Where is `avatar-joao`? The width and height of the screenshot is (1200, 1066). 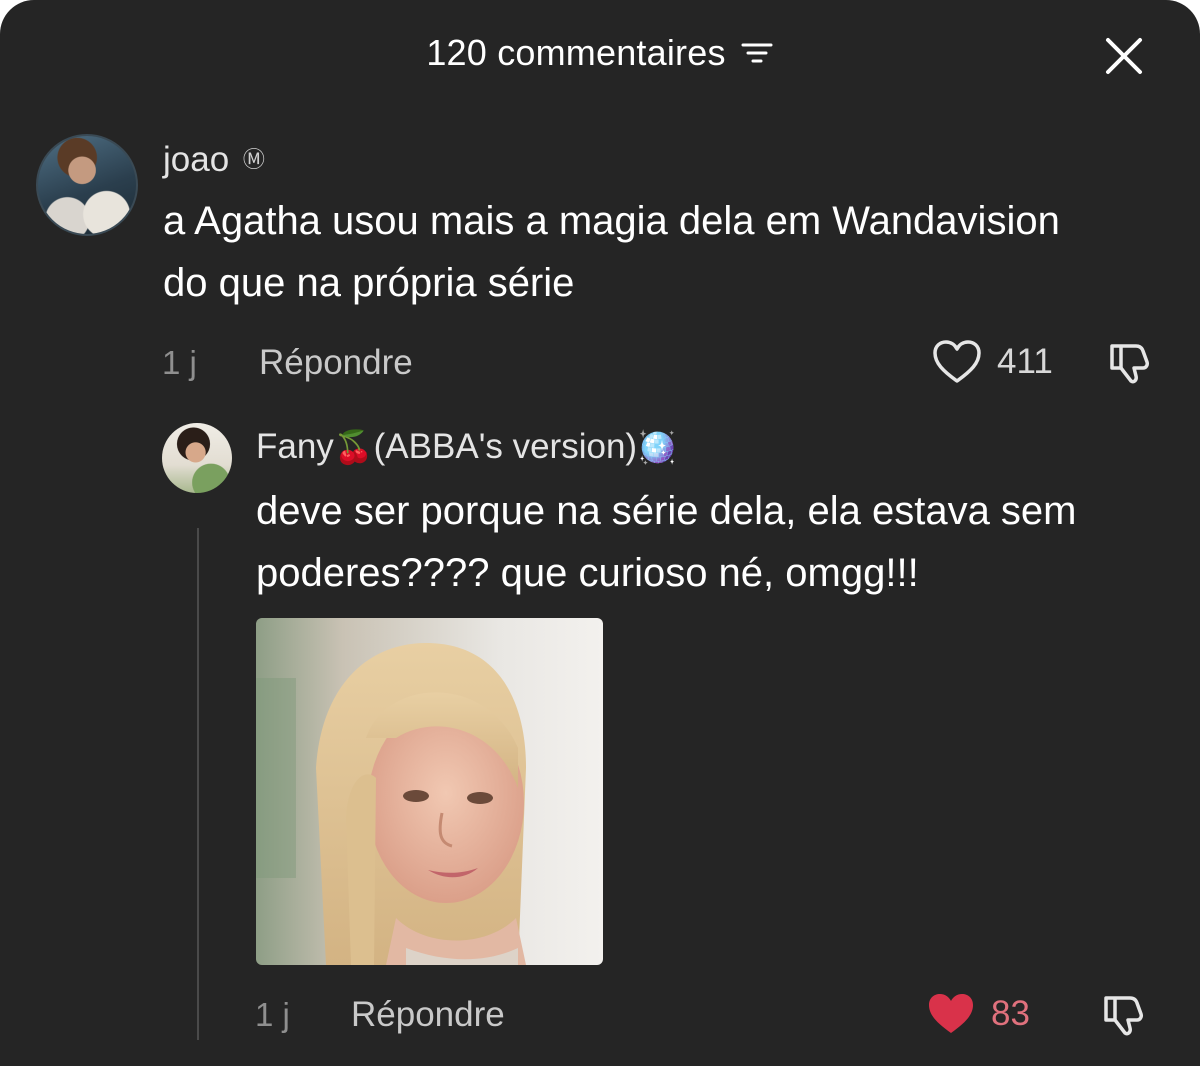
avatar-joao is located at coordinates (87, 185).